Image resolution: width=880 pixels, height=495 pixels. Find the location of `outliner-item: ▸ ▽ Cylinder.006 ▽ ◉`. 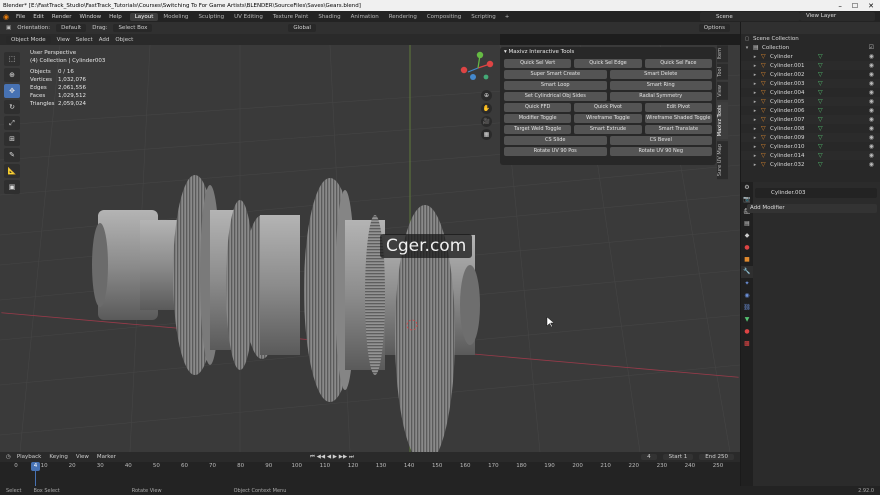

outliner-item: ▸ ▽ Cylinder.006 ▽ ◉ is located at coordinates (810, 110).